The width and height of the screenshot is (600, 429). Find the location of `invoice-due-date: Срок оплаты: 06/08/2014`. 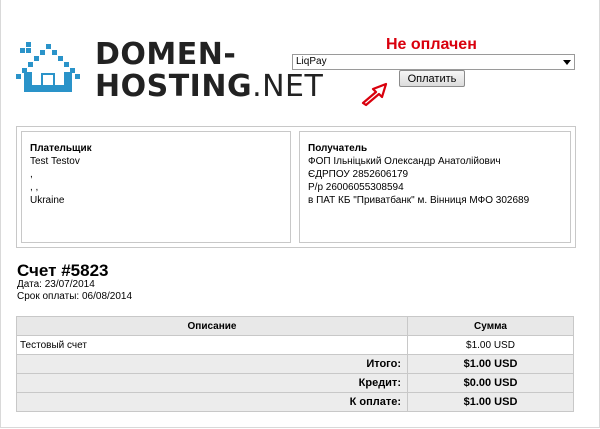

invoice-due-date: Срок оплаты: 06/08/2014 is located at coordinates (75, 296).